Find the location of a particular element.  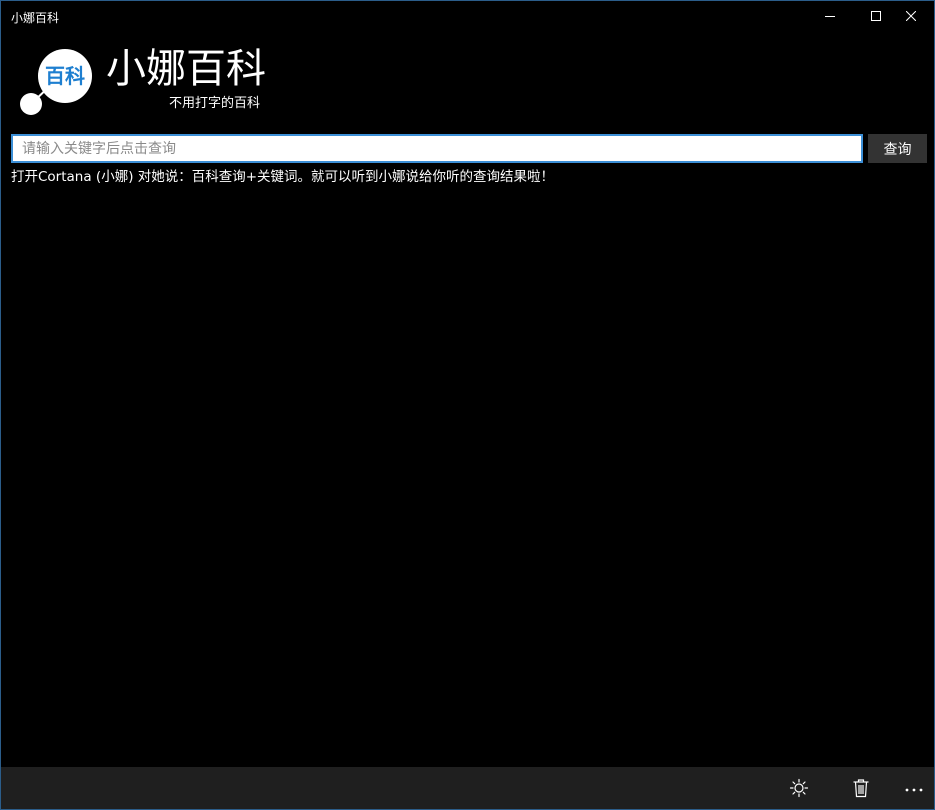

more-button is located at coordinates (914, 788).